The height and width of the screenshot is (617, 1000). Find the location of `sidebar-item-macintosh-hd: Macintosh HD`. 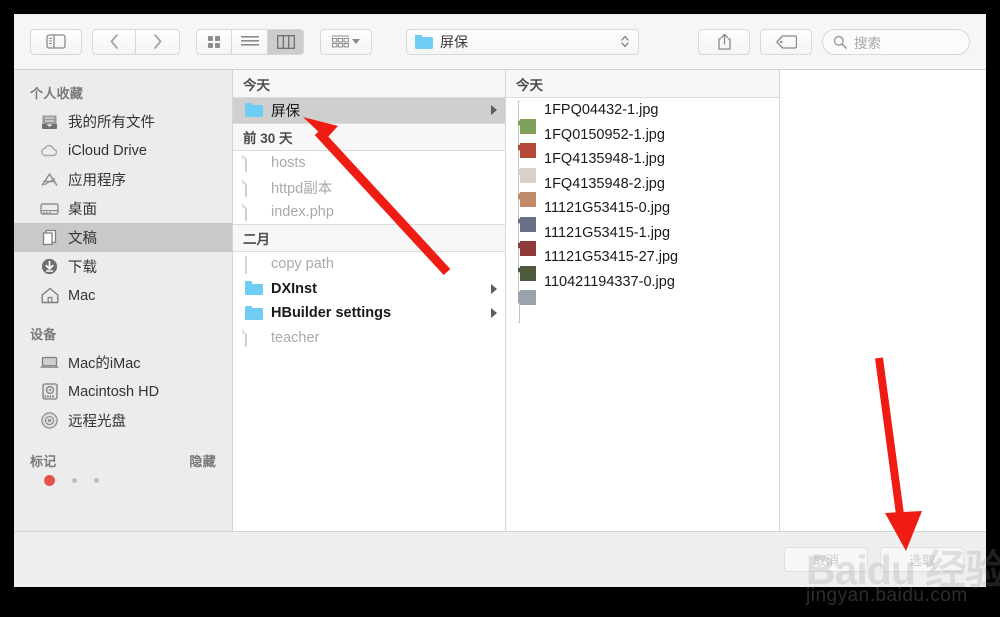

sidebar-item-macintosh-hd: Macintosh HD is located at coordinates (123, 391).